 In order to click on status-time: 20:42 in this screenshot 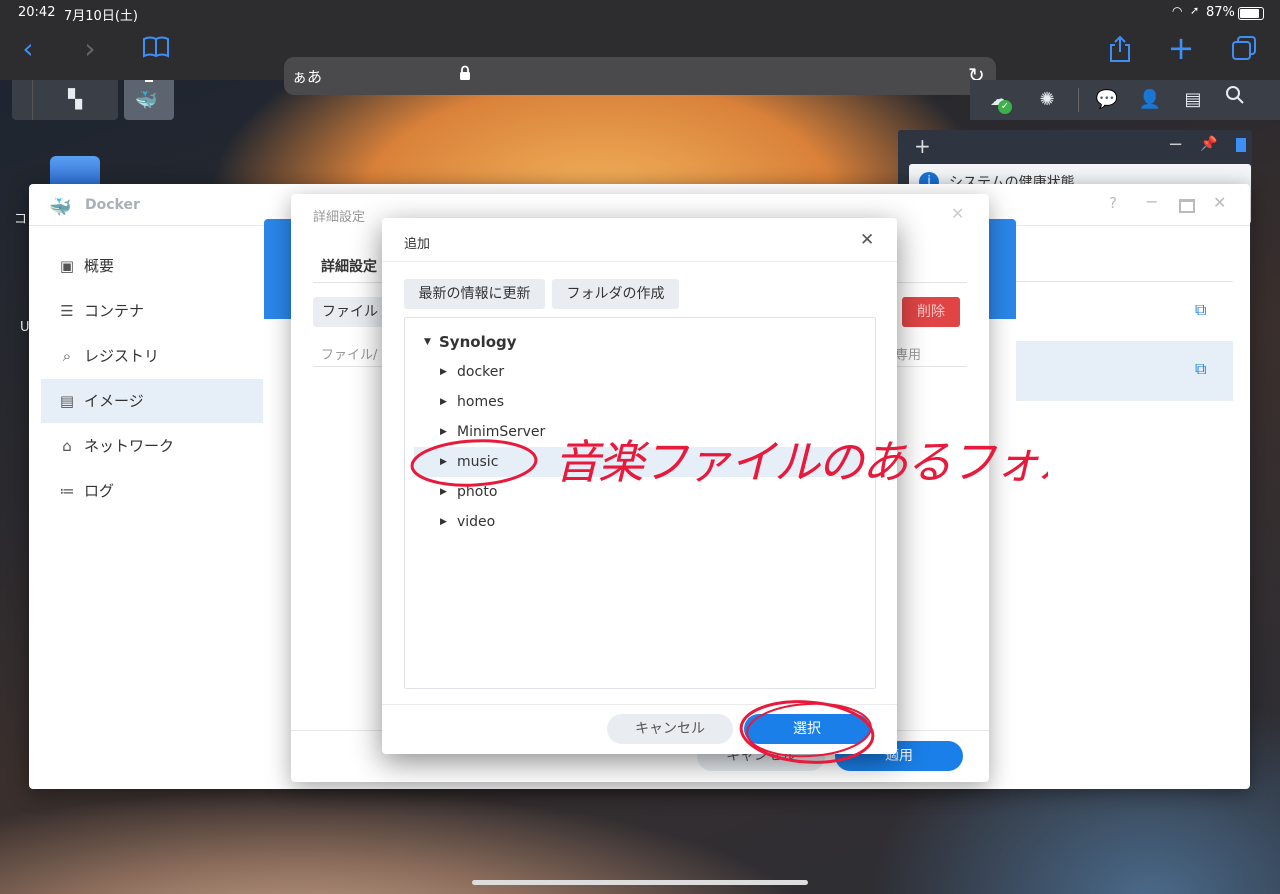, I will do `click(37, 12)`.